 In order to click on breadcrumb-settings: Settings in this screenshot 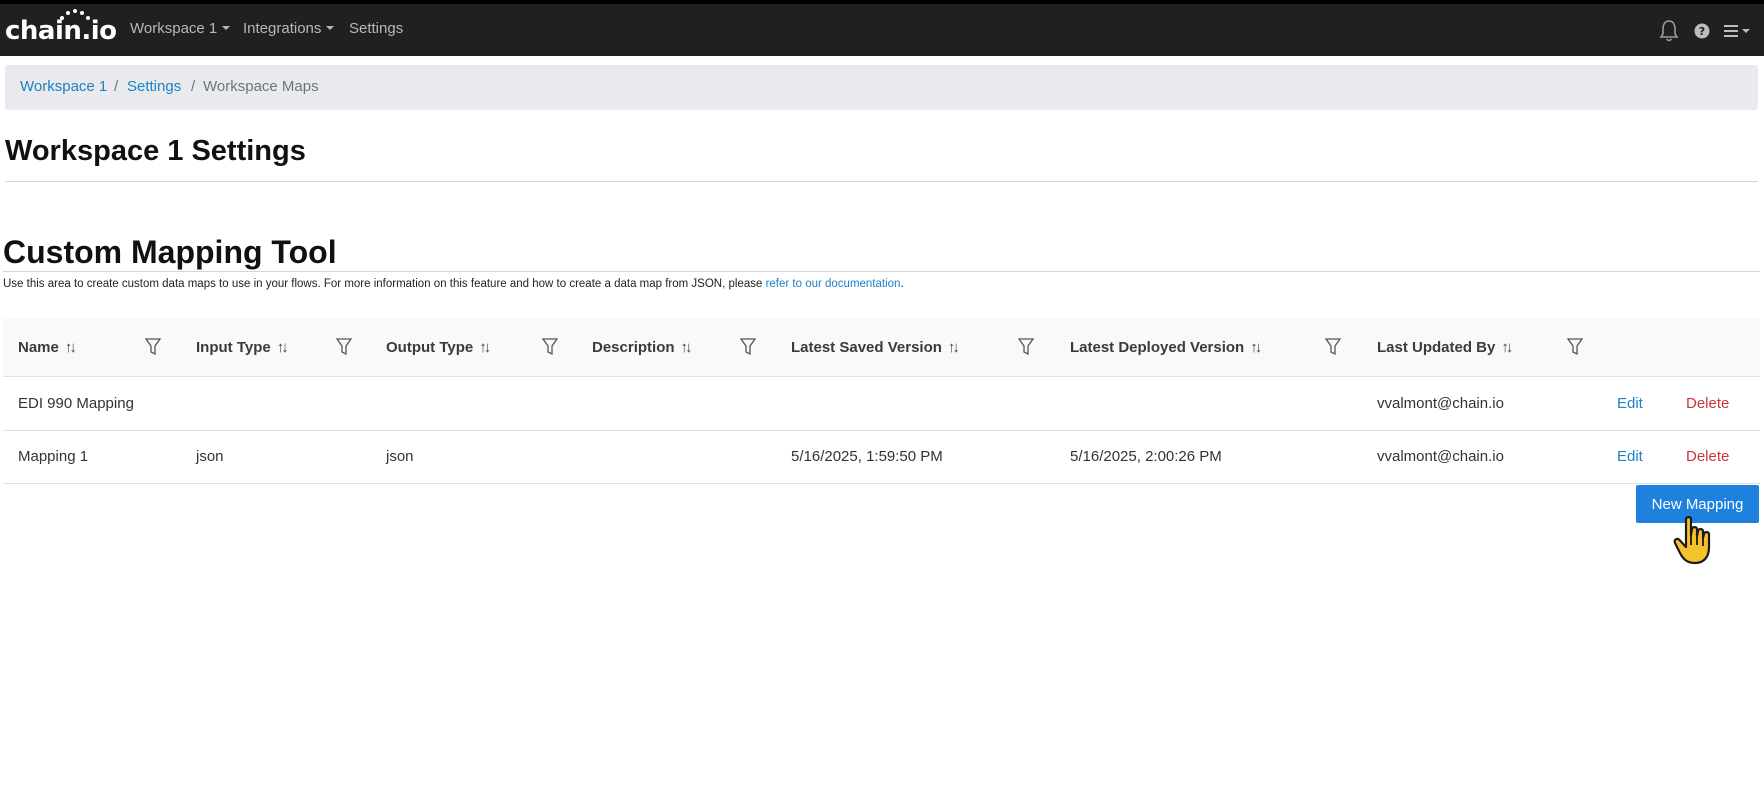, I will do `click(154, 86)`.